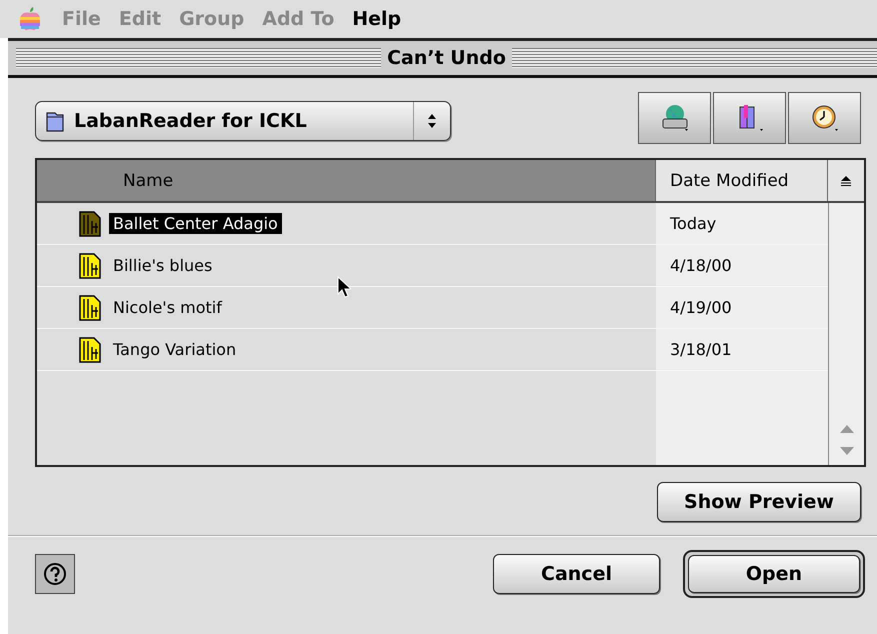  I want to click on column-header: Name, so click(346, 180).